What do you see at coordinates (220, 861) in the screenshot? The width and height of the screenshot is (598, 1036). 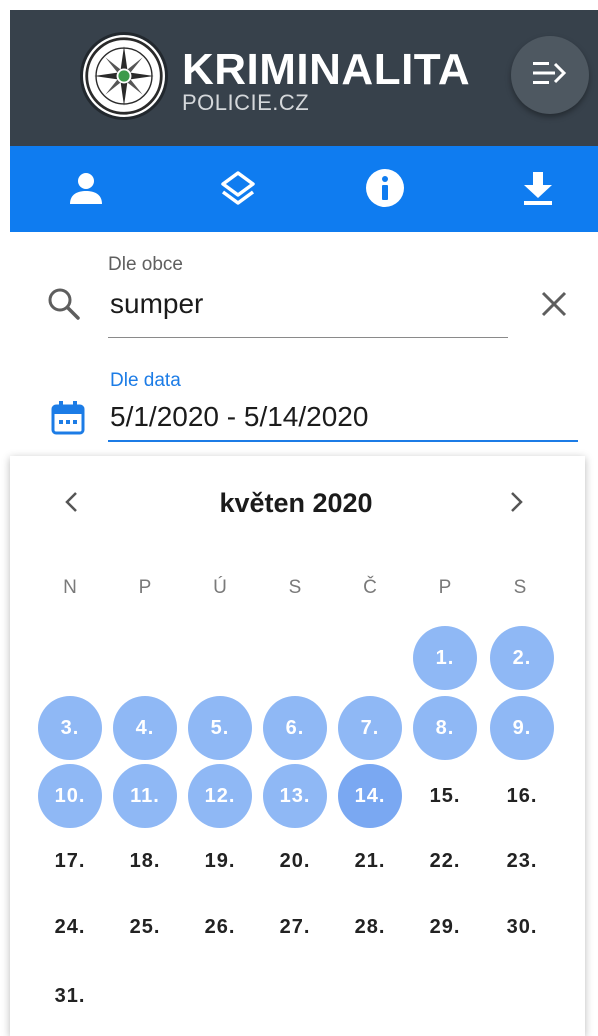 I see `calendar-day: 19.` at bounding box center [220, 861].